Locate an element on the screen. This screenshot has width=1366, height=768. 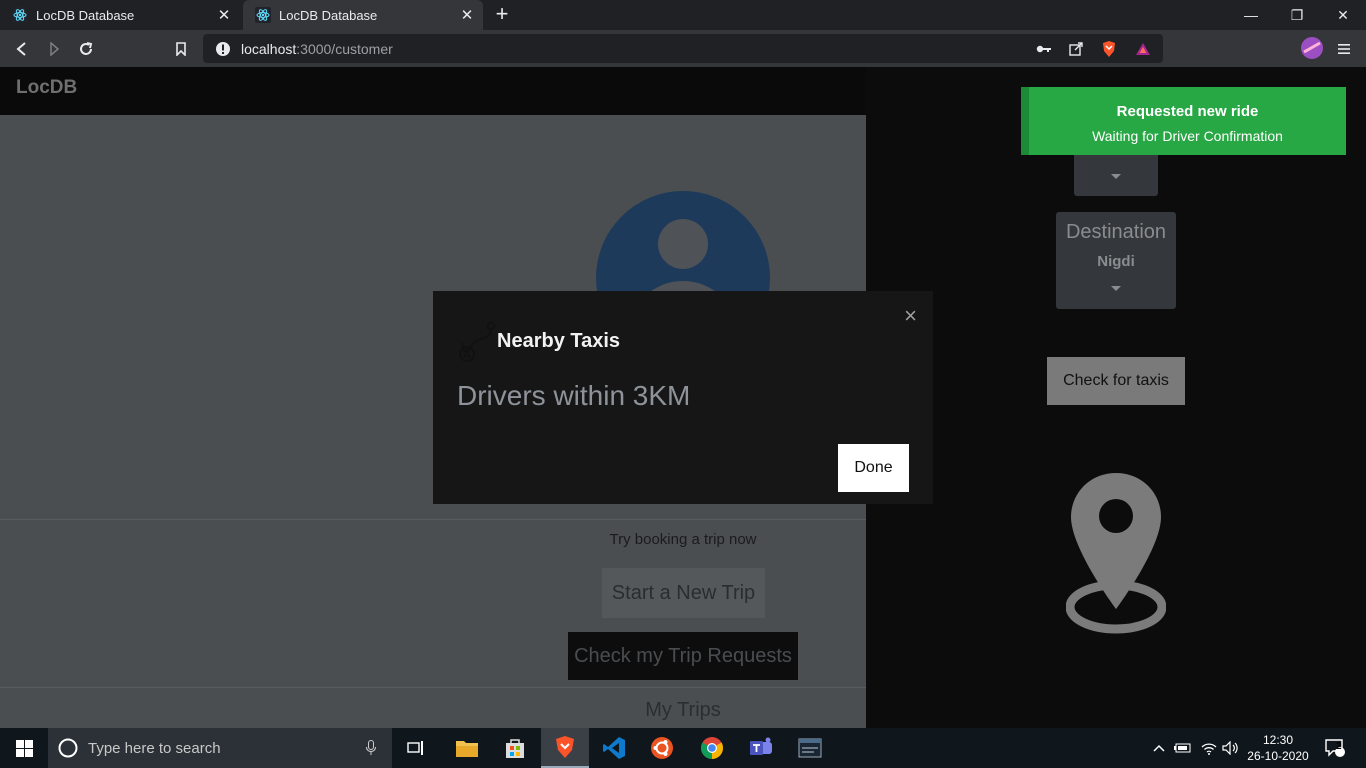
chevron-up-icon is located at coordinates (1159, 748).